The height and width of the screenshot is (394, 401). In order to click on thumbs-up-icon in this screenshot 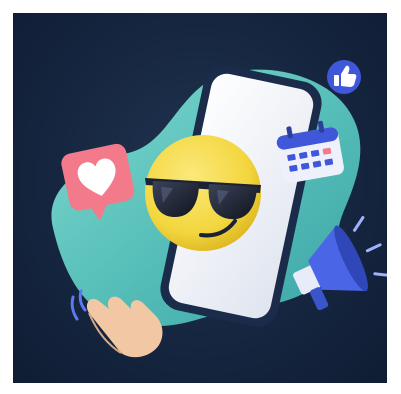, I will do `click(344, 77)`.